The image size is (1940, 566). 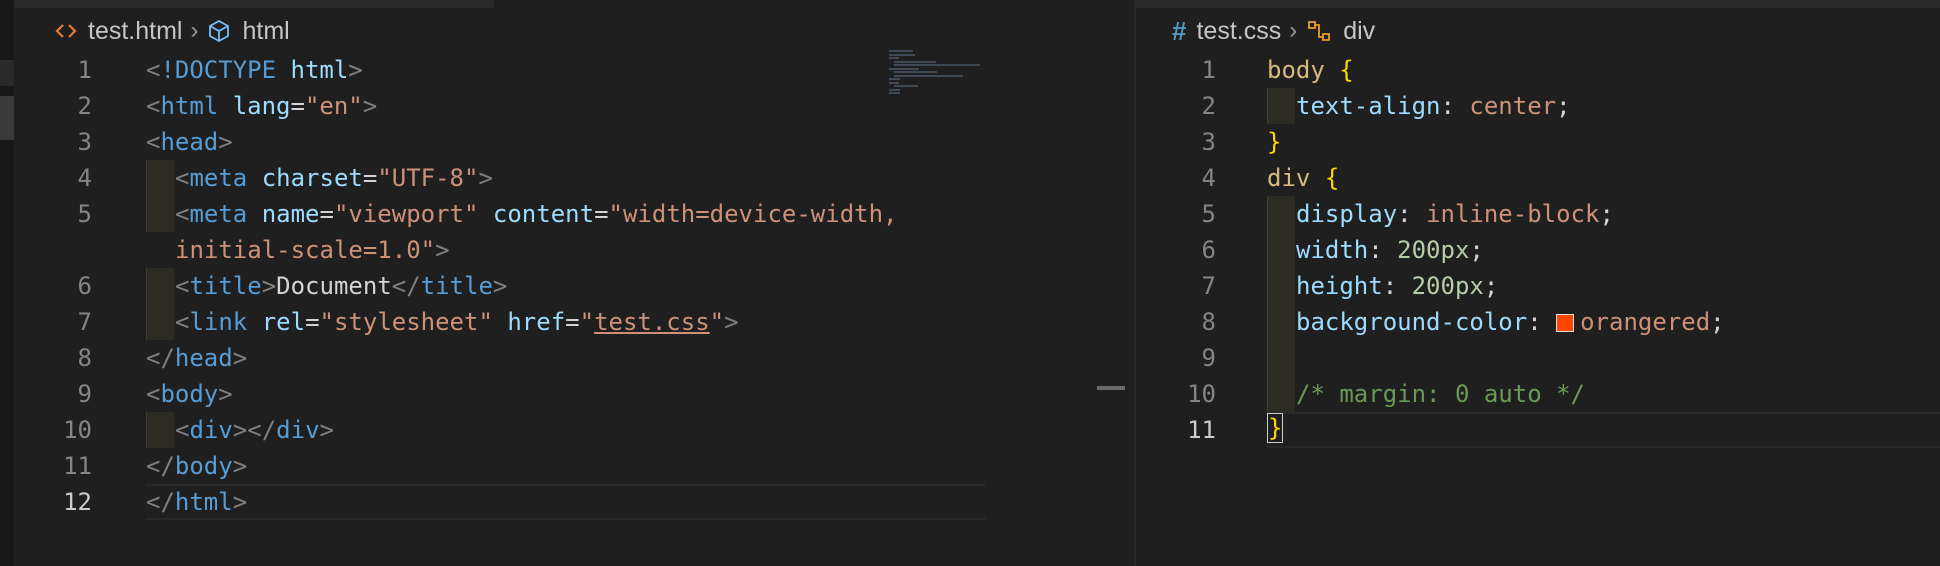 I want to click on code-line: 5 display: inline-block;, so click(x=1538, y=214).